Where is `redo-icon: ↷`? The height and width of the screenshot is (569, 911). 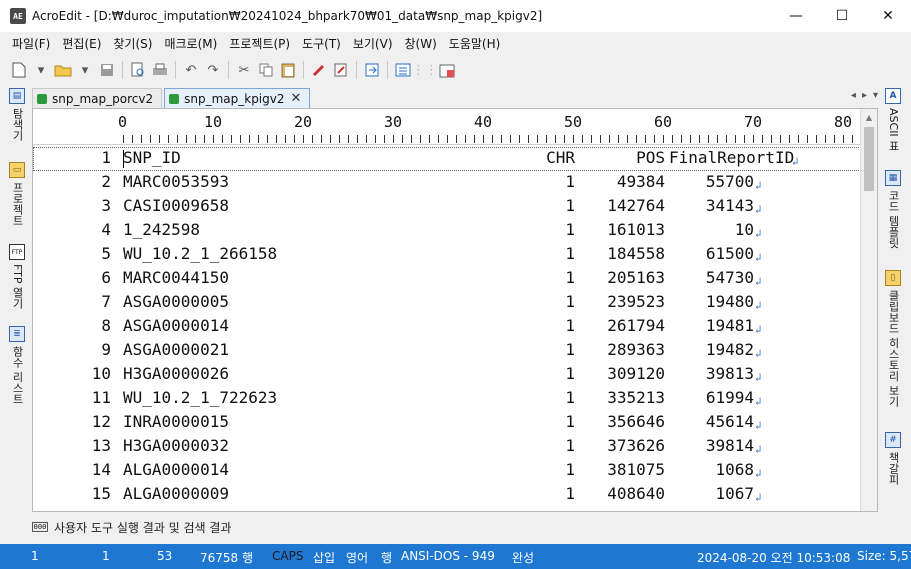
redo-icon: ↷ is located at coordinates (213, 70).